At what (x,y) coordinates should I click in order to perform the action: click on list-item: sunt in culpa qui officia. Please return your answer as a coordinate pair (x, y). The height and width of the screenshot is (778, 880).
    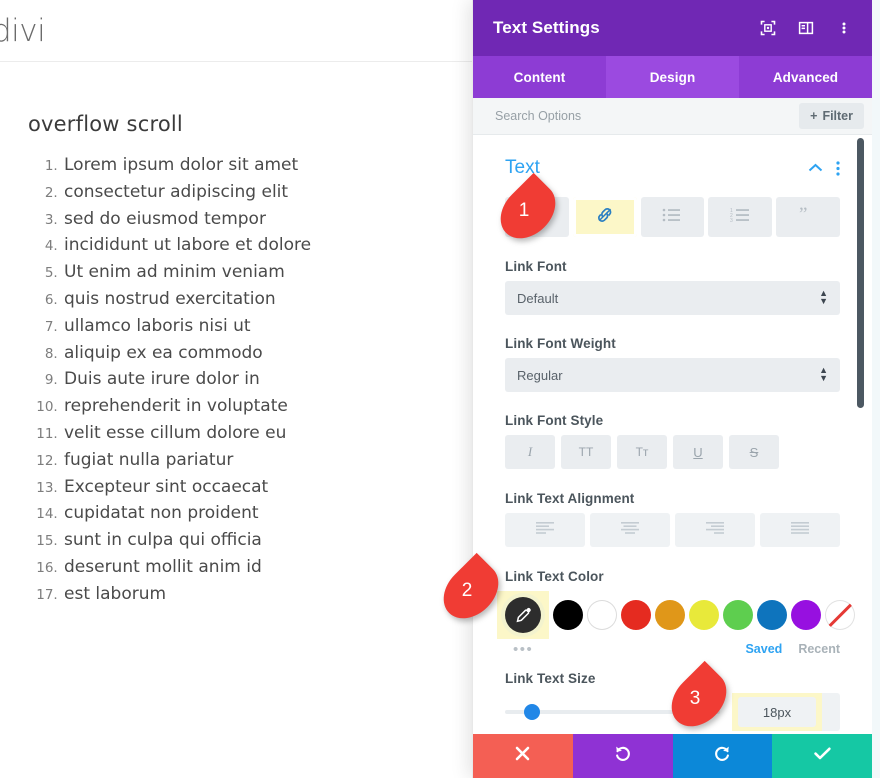
    Looking at the image, I should click on (267, 540).